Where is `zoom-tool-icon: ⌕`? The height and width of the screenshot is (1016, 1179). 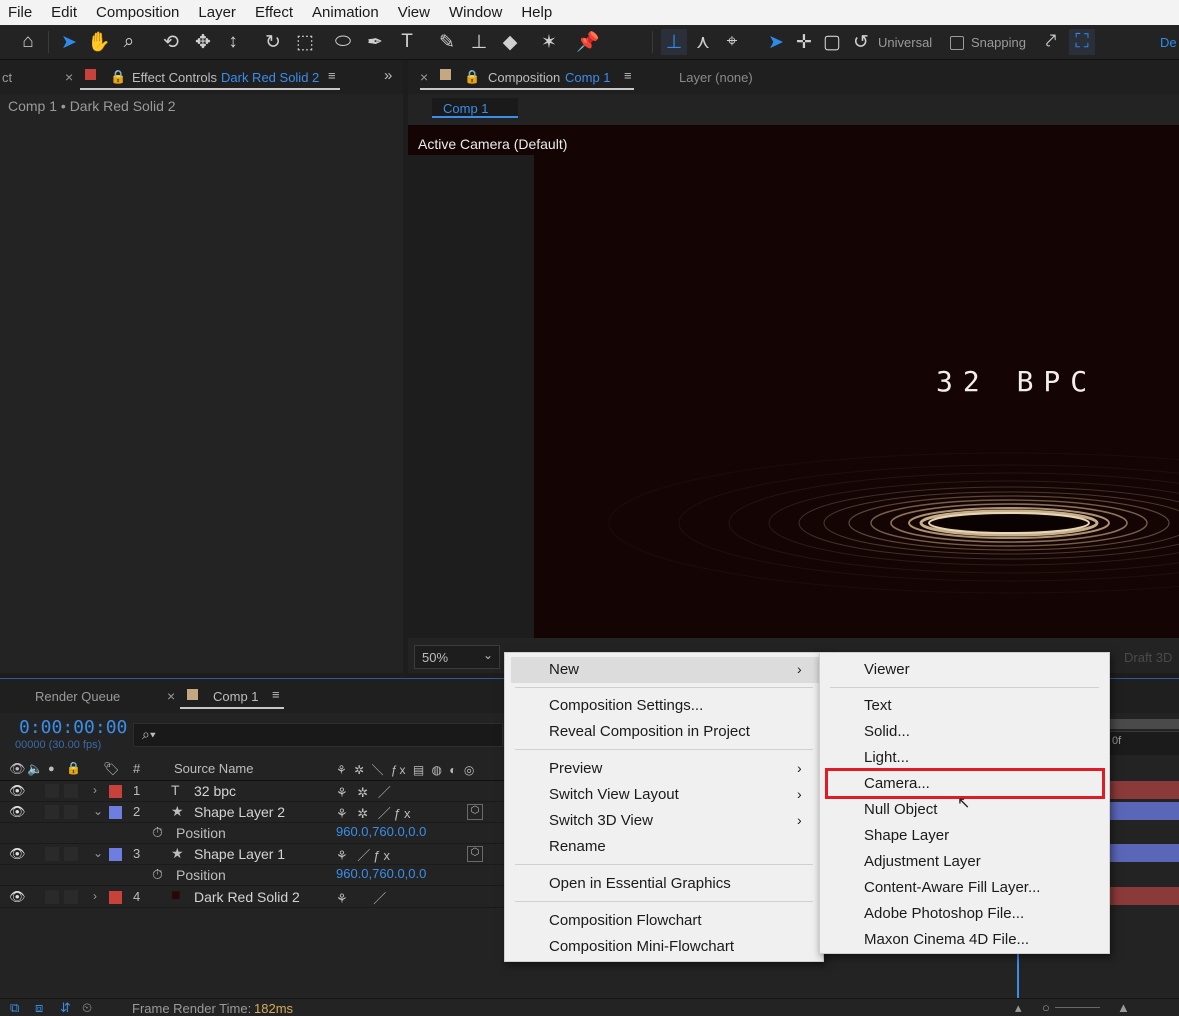
zoom-tool-icon: ⌕ is located at coordinates (129, 42).